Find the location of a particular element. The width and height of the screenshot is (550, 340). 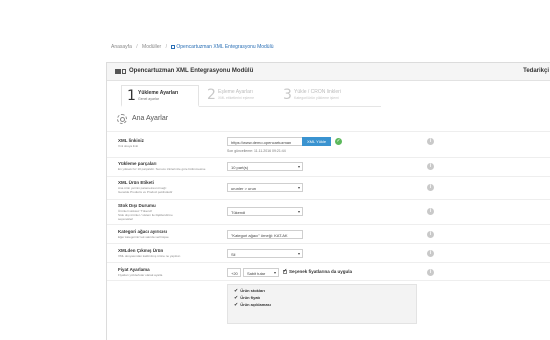

check-icon: ✓ is located at coordinates (338, 141).